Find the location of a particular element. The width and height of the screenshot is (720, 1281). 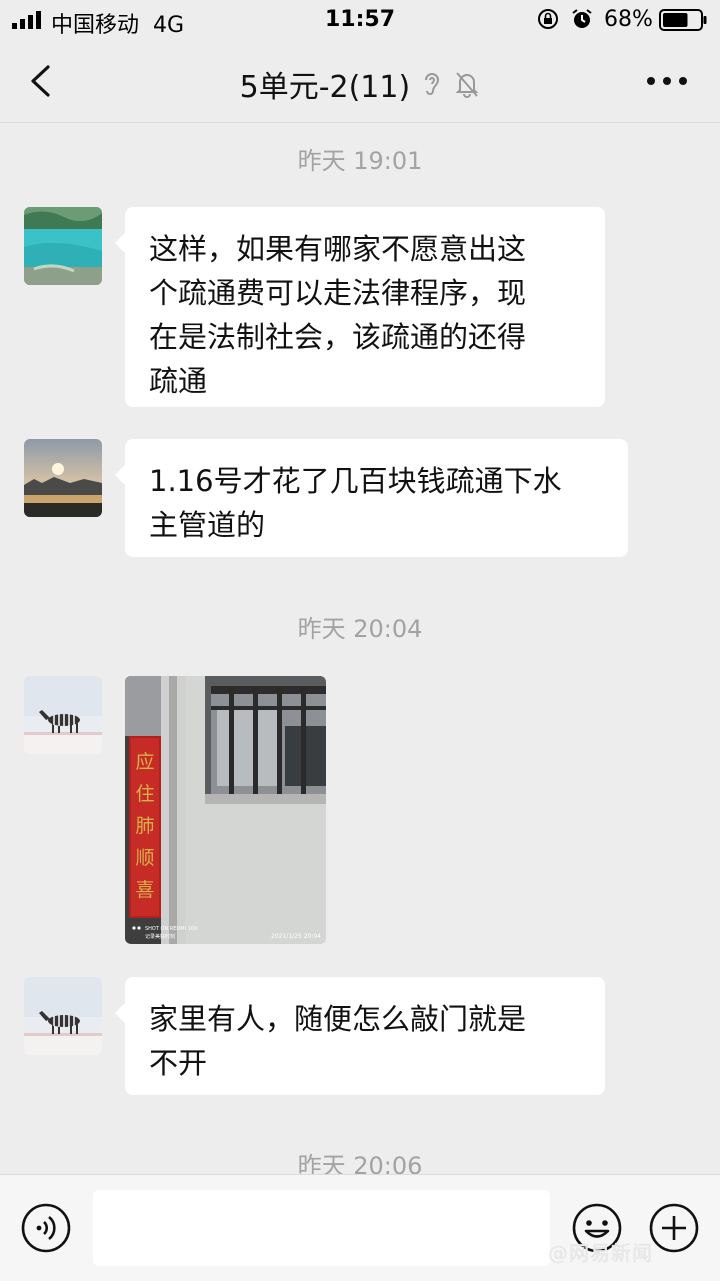

input-bar: @网易新闻 is located at coordinates (360, 1227).